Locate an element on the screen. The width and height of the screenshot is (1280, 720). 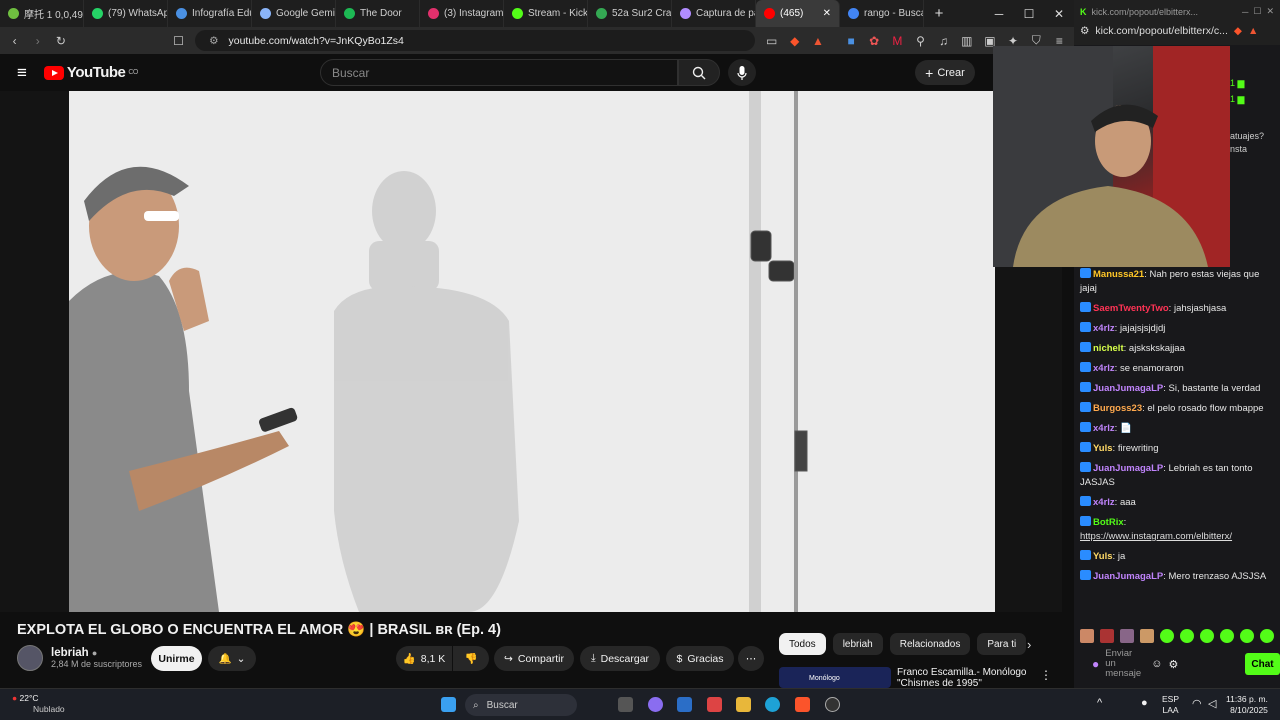
rec-menu-icon: ⋮ is located at coordinates (1046, 675).